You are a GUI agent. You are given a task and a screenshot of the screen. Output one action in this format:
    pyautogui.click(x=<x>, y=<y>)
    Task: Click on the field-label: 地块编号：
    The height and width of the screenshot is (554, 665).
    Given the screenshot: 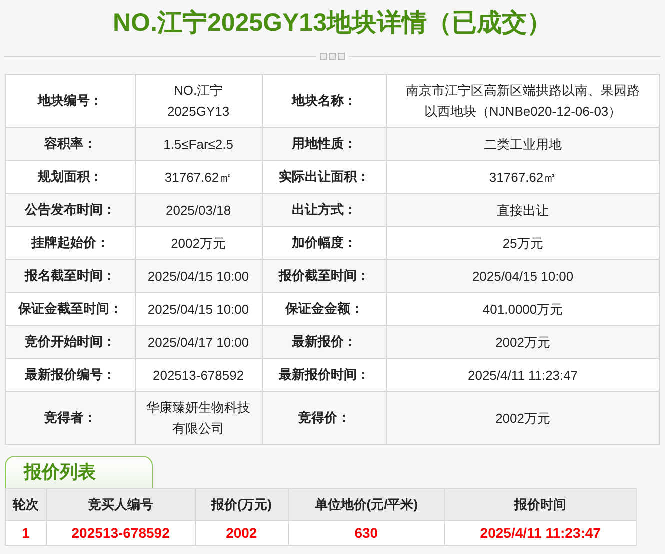 What is the action you would take?
    pyautogui.click(x=71, y=101)
    